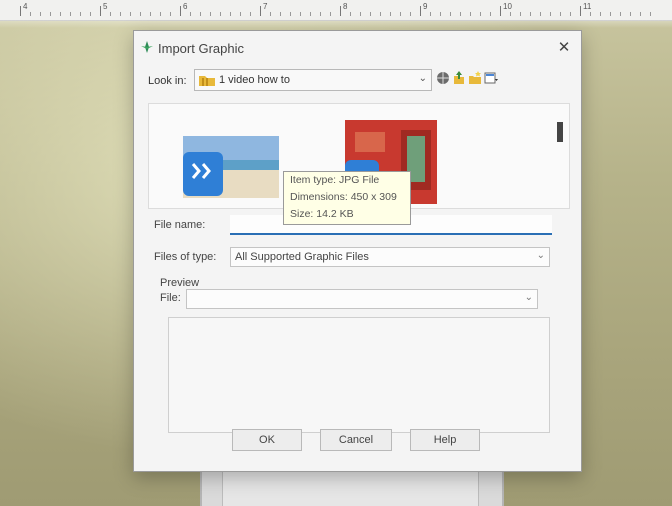 Image resolution: width=672 pixels, height=506 pixels. What do you see at coordinates (231, 167) in the screenshot?
I see `beach-image-thumbnail` at bounding box center [231, 167].